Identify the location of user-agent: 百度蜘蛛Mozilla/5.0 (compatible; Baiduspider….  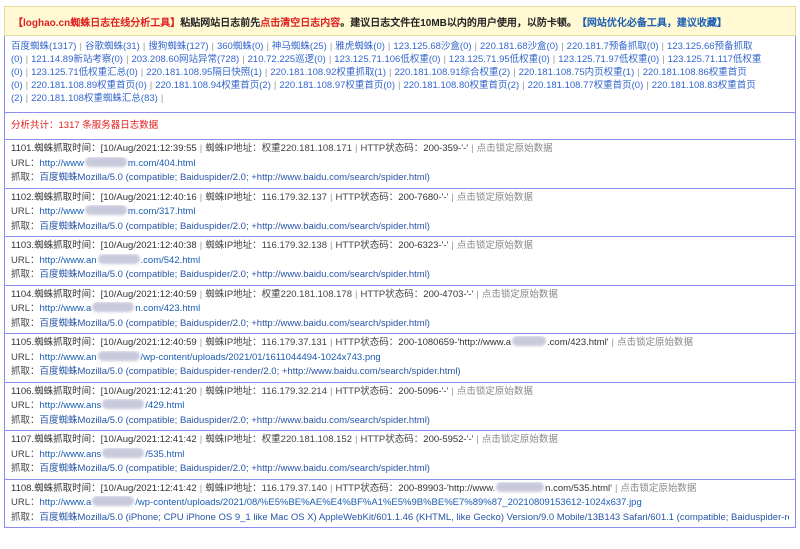
(234, 323).